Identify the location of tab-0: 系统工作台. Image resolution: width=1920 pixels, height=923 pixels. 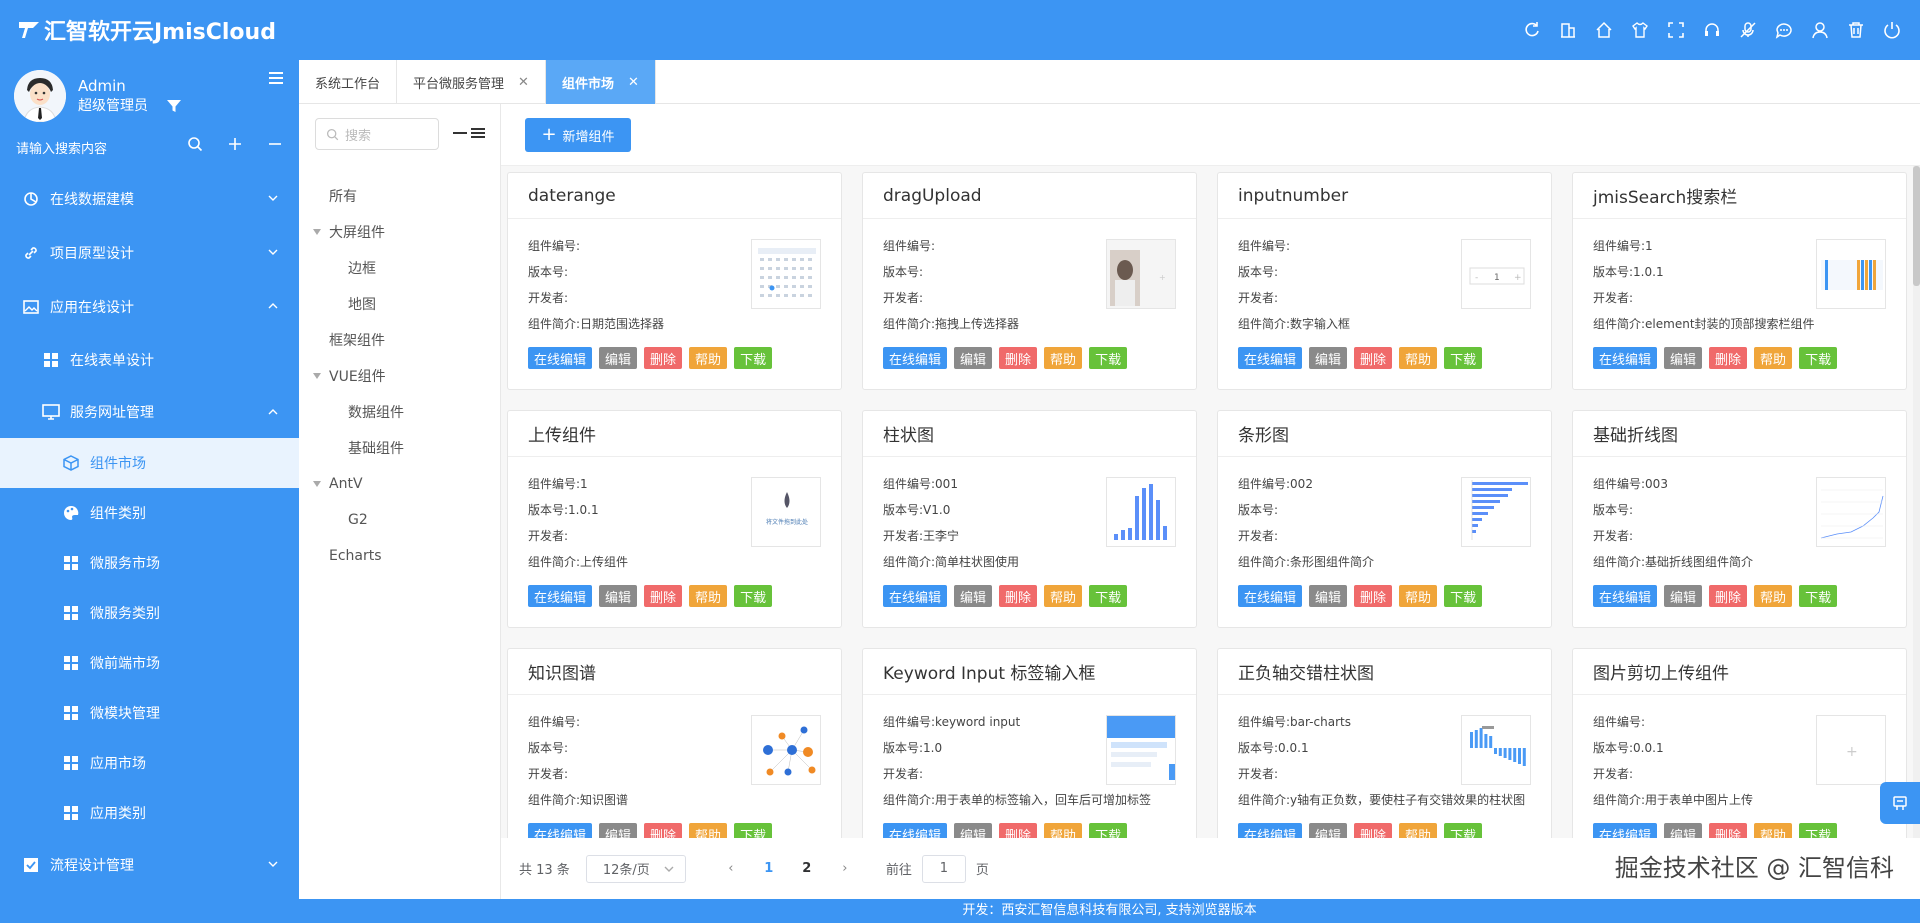
(348, 82).